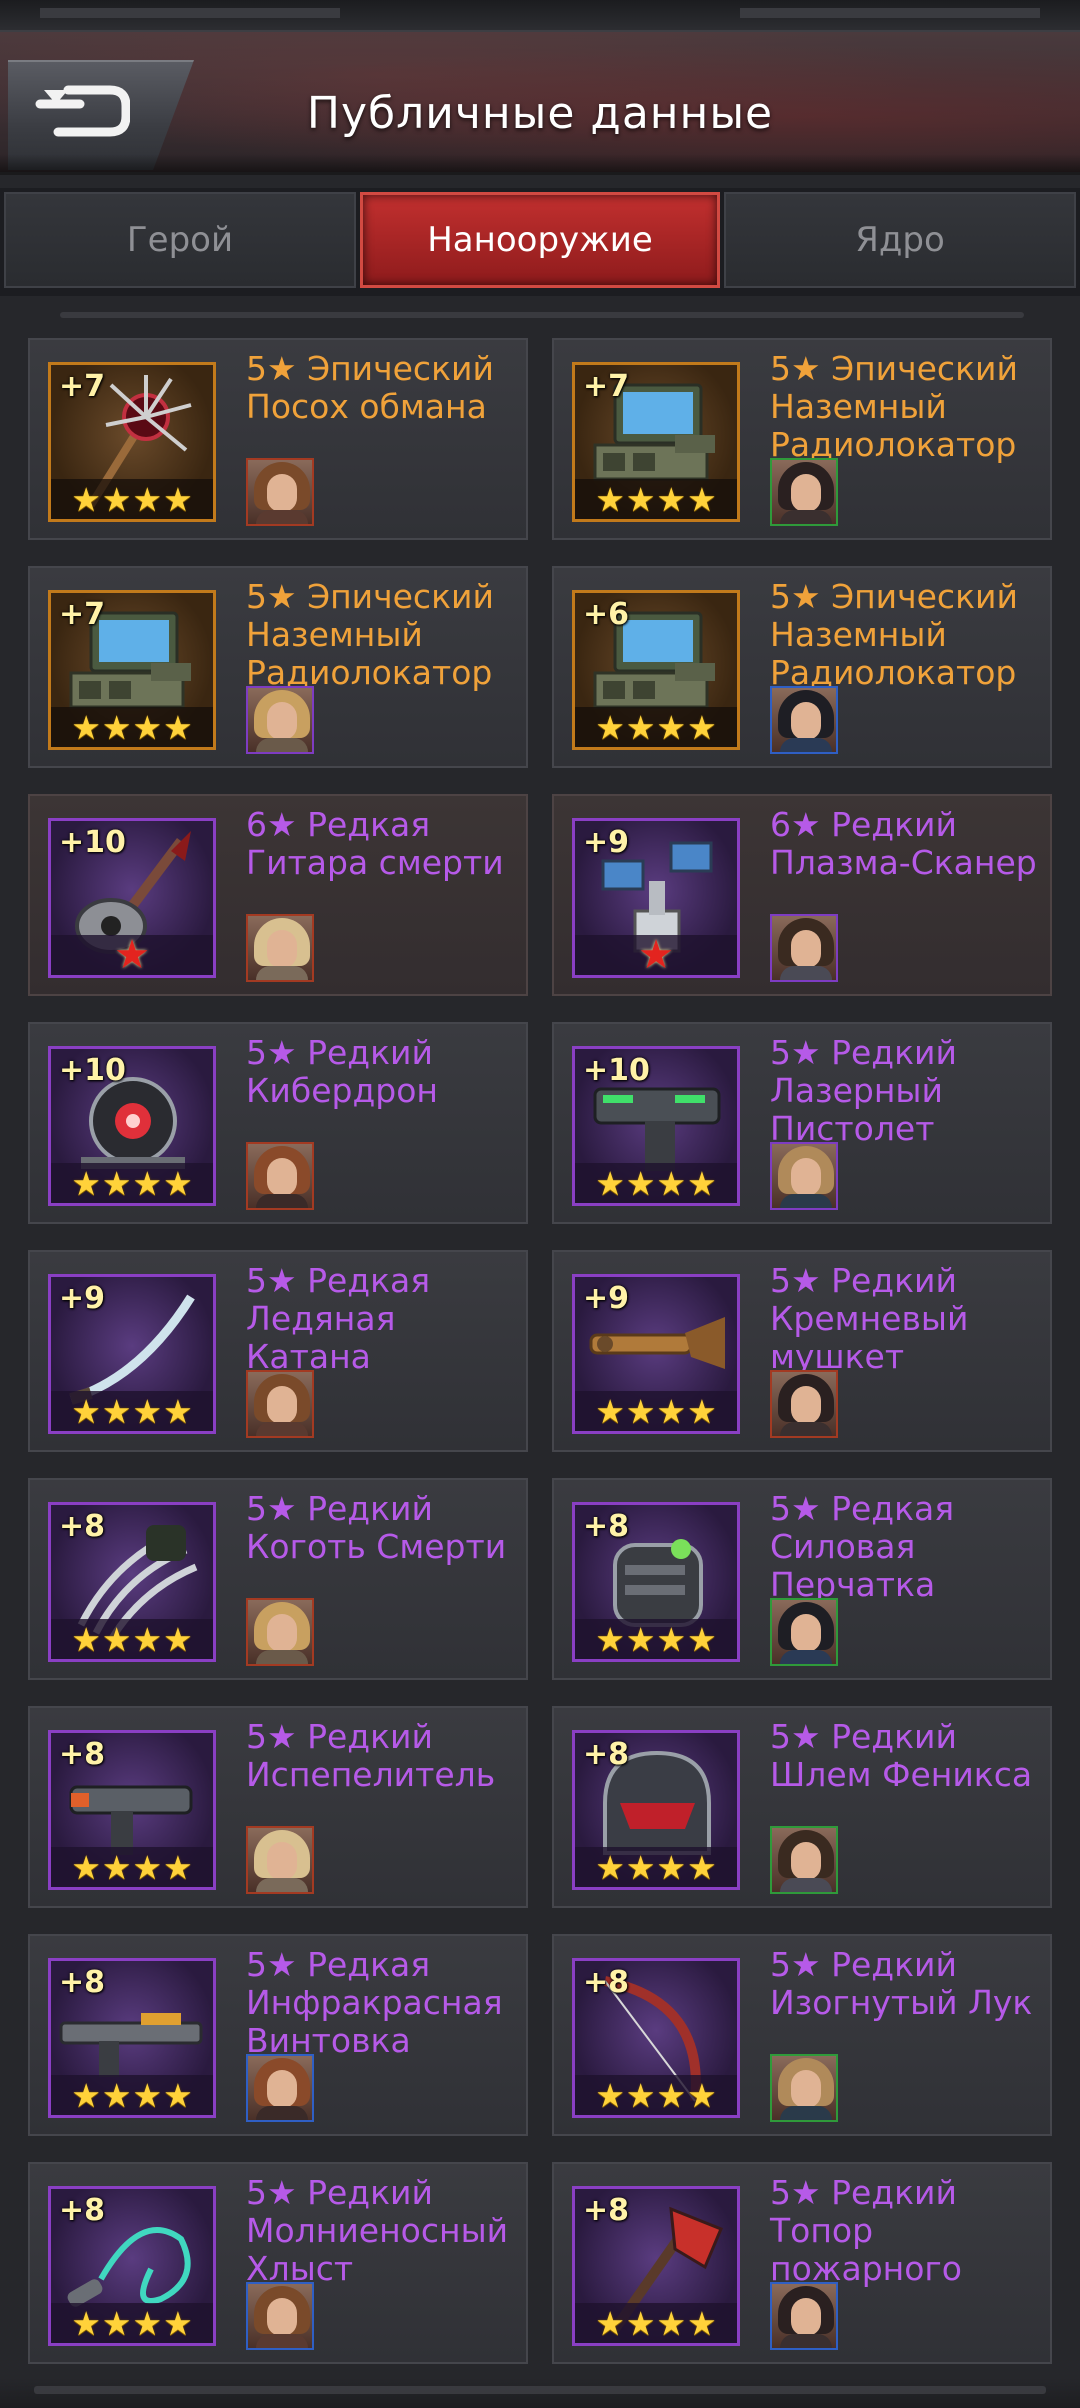 The width and height of the screenshot is (1080, 2408). I want to click on nanoweapon-card: +9 ★ 6★ Редкий Плазма-Сканер, so click(802, 895).